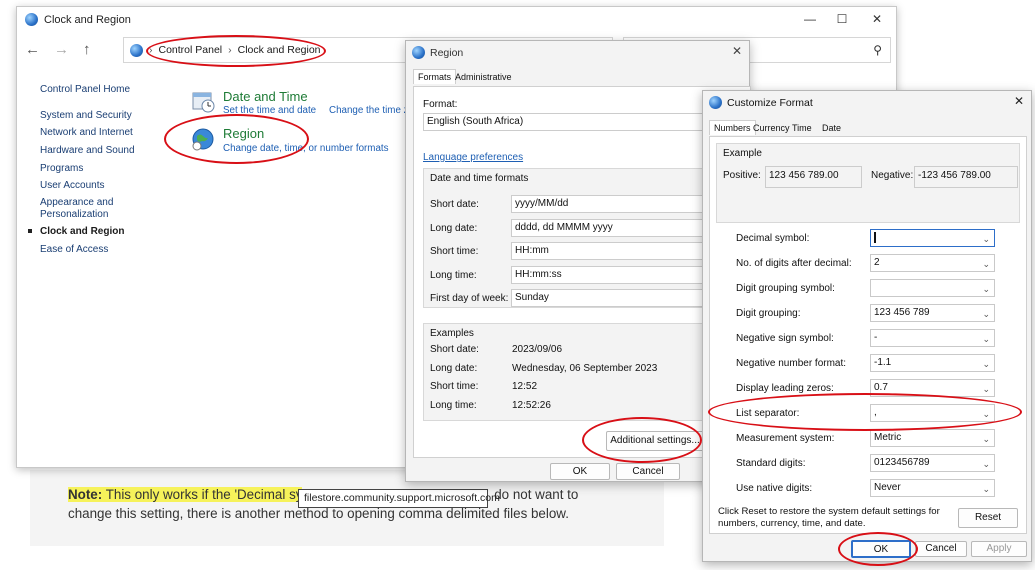  Describe the element at coordinates (454, 386) in the screenshot. I see `example-short-time-label: Short time:` at that location.